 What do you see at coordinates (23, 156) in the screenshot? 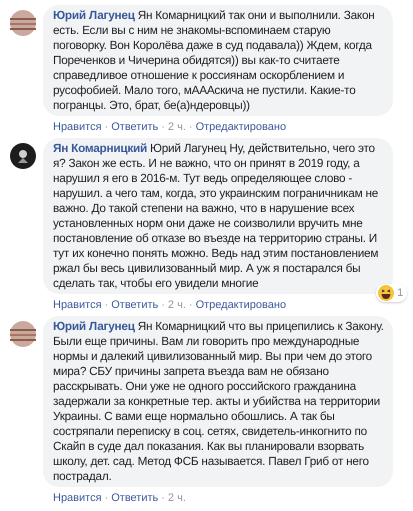
I see `avatar-icon` at bounding box center [23, 156].